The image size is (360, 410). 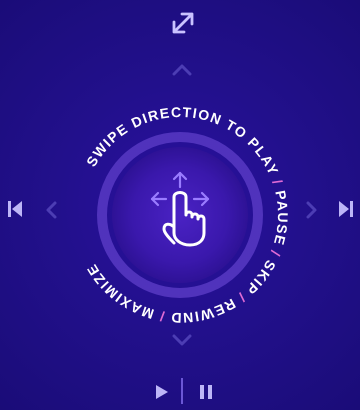 What do you see at coordinates (312, 210) in the screenshot?
I see `chevron-right-icon` at bounding box center [312, 210].